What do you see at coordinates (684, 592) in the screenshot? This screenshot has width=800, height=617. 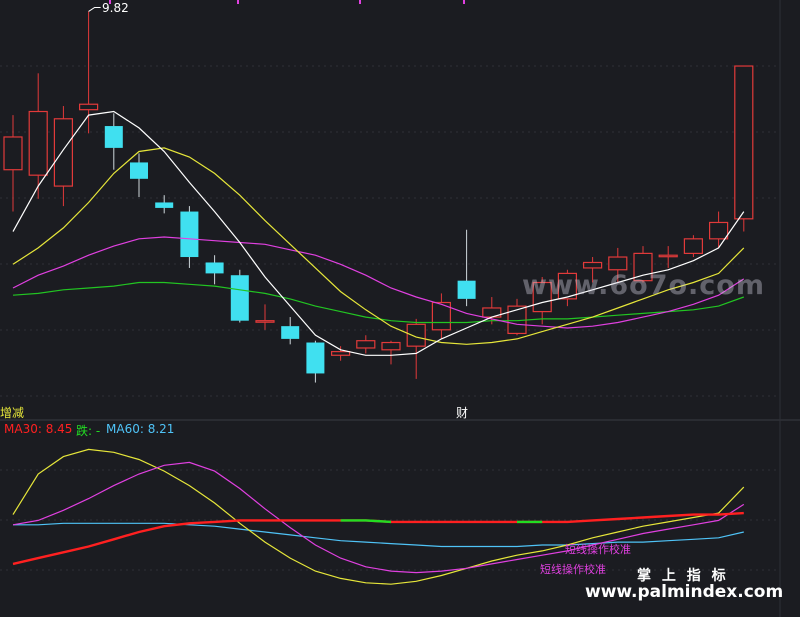 I see `watermark-url-bottom: www.palmindex.com` at bounding box center [684, 592].